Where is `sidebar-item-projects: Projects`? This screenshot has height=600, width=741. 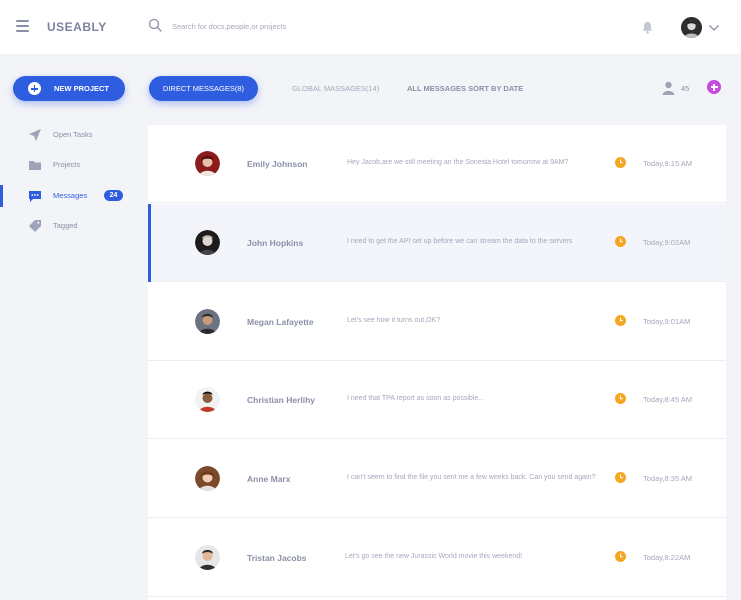 sidebar-item-projects: Projects is located at coordinates (70, 165).